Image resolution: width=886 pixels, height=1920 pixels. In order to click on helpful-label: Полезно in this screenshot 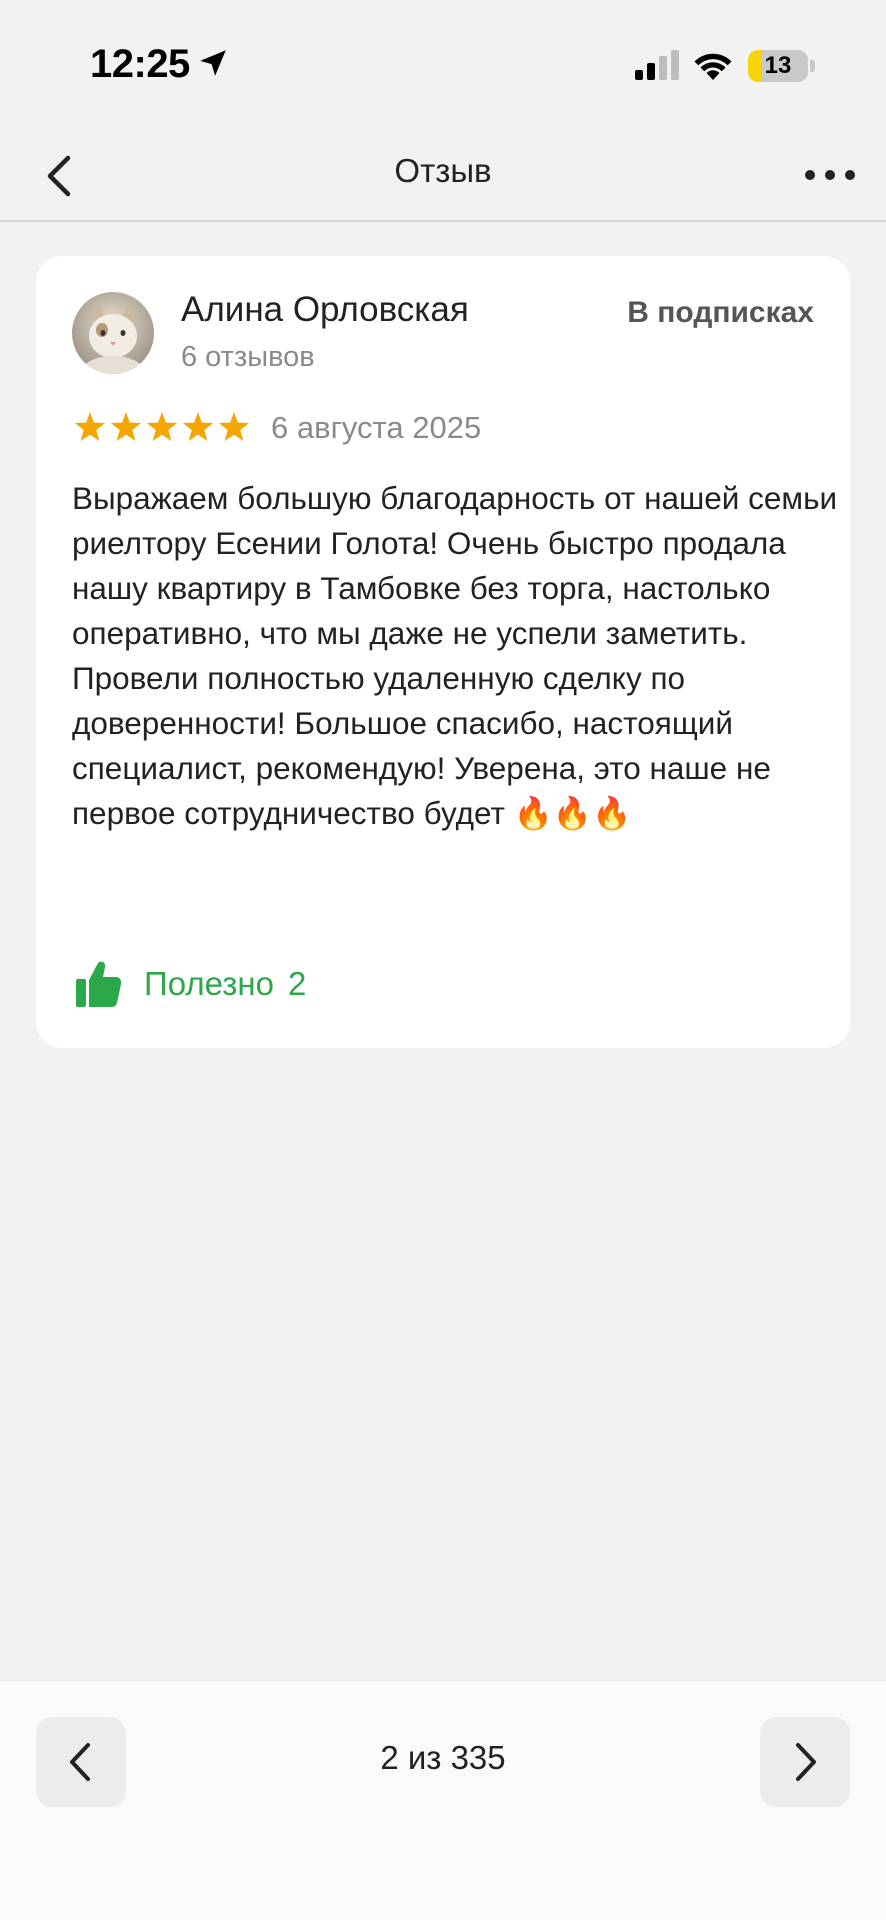, I will do `click(209, 983)`.